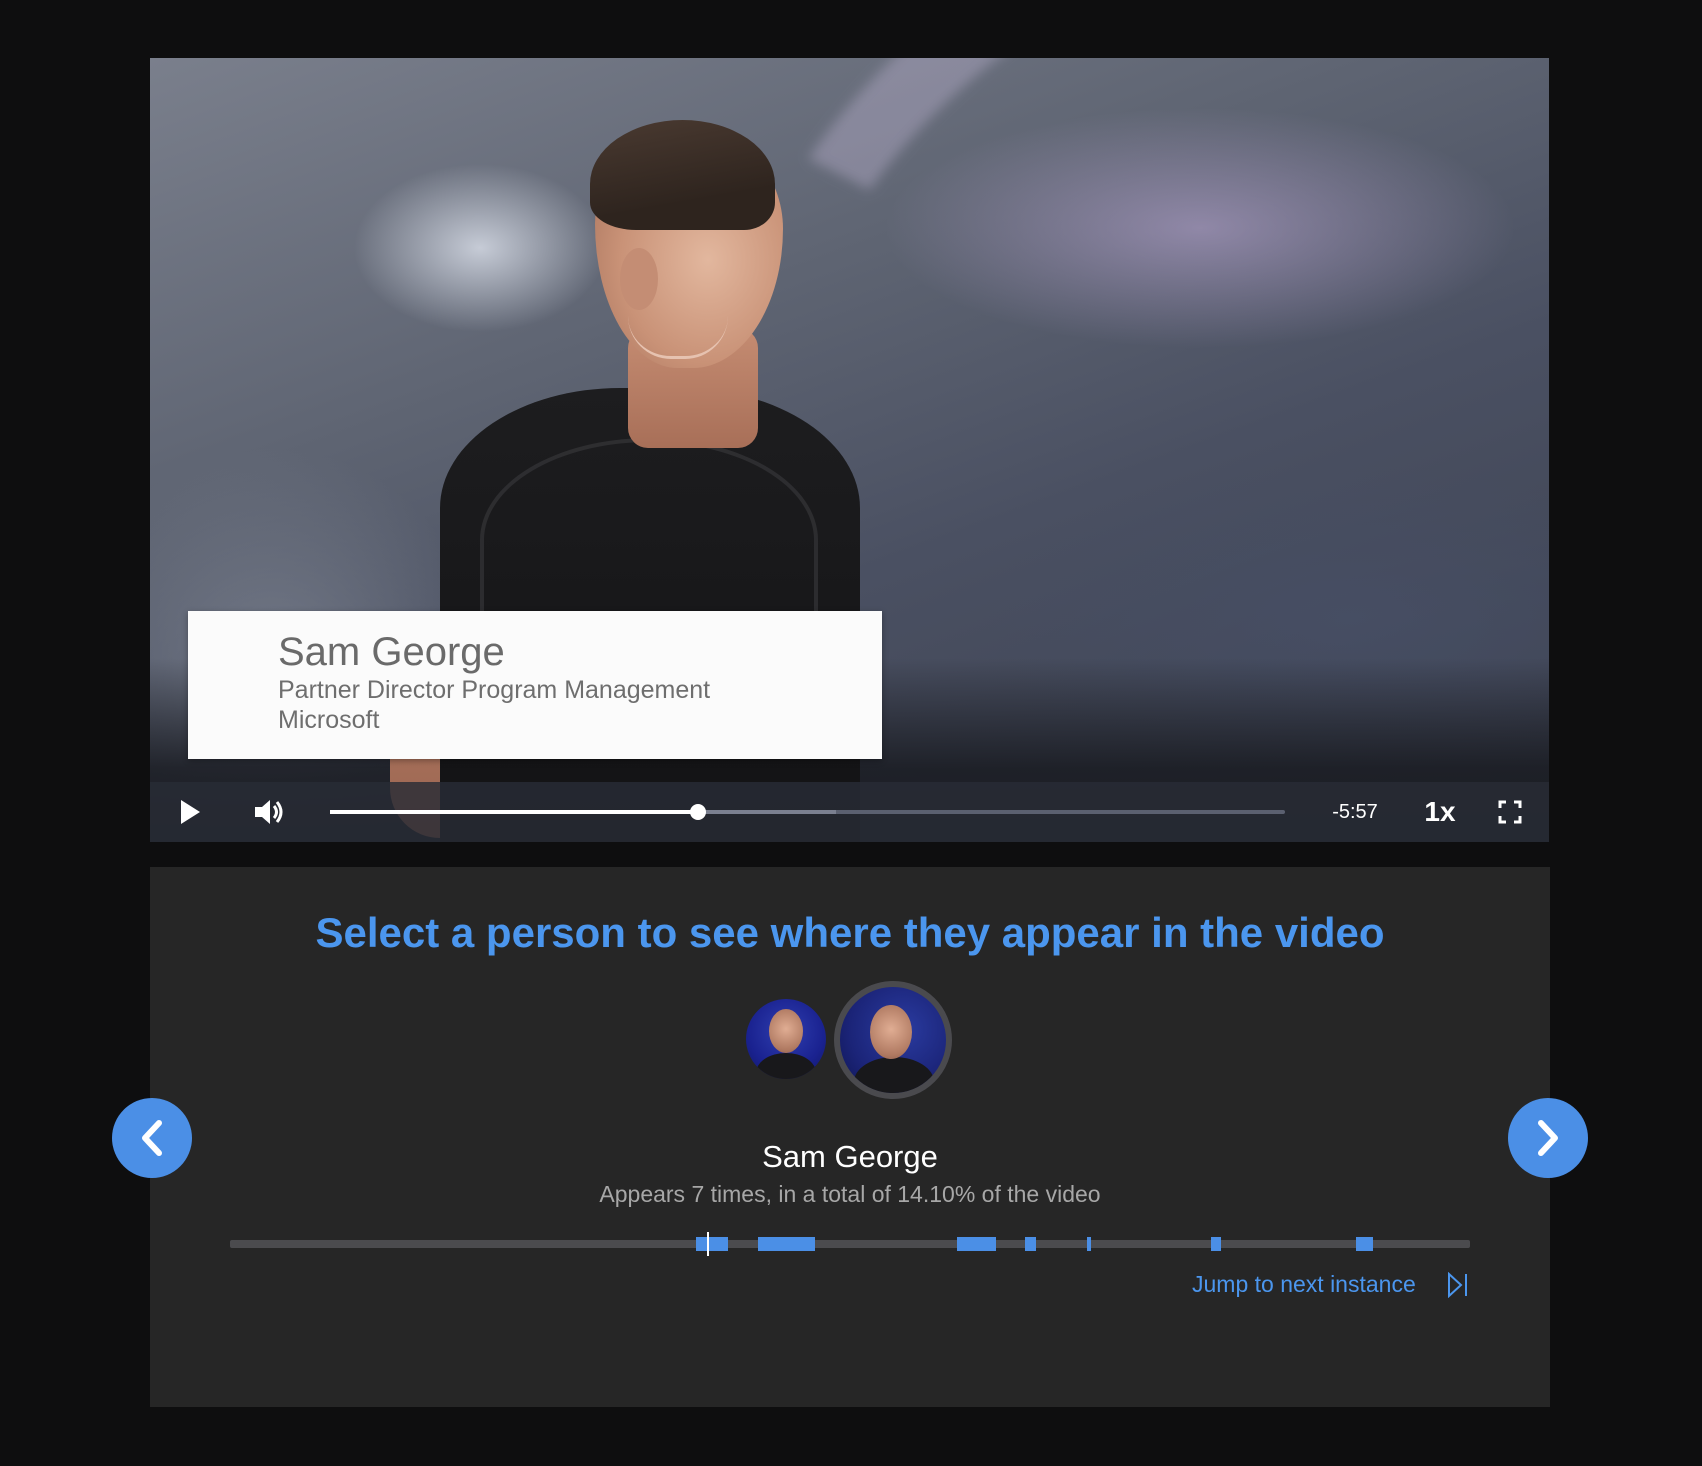 The height and width of the screenshot is (1466, 1702). What do you see at coordinates (697, 812) in the screenshot?
I see `seek-handle` at bounding box center [697, 812].